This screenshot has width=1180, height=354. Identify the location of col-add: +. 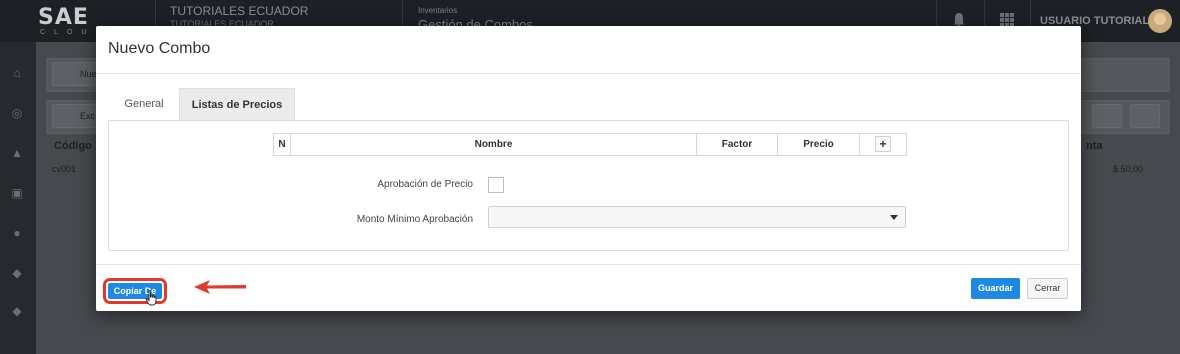
(883, 144).